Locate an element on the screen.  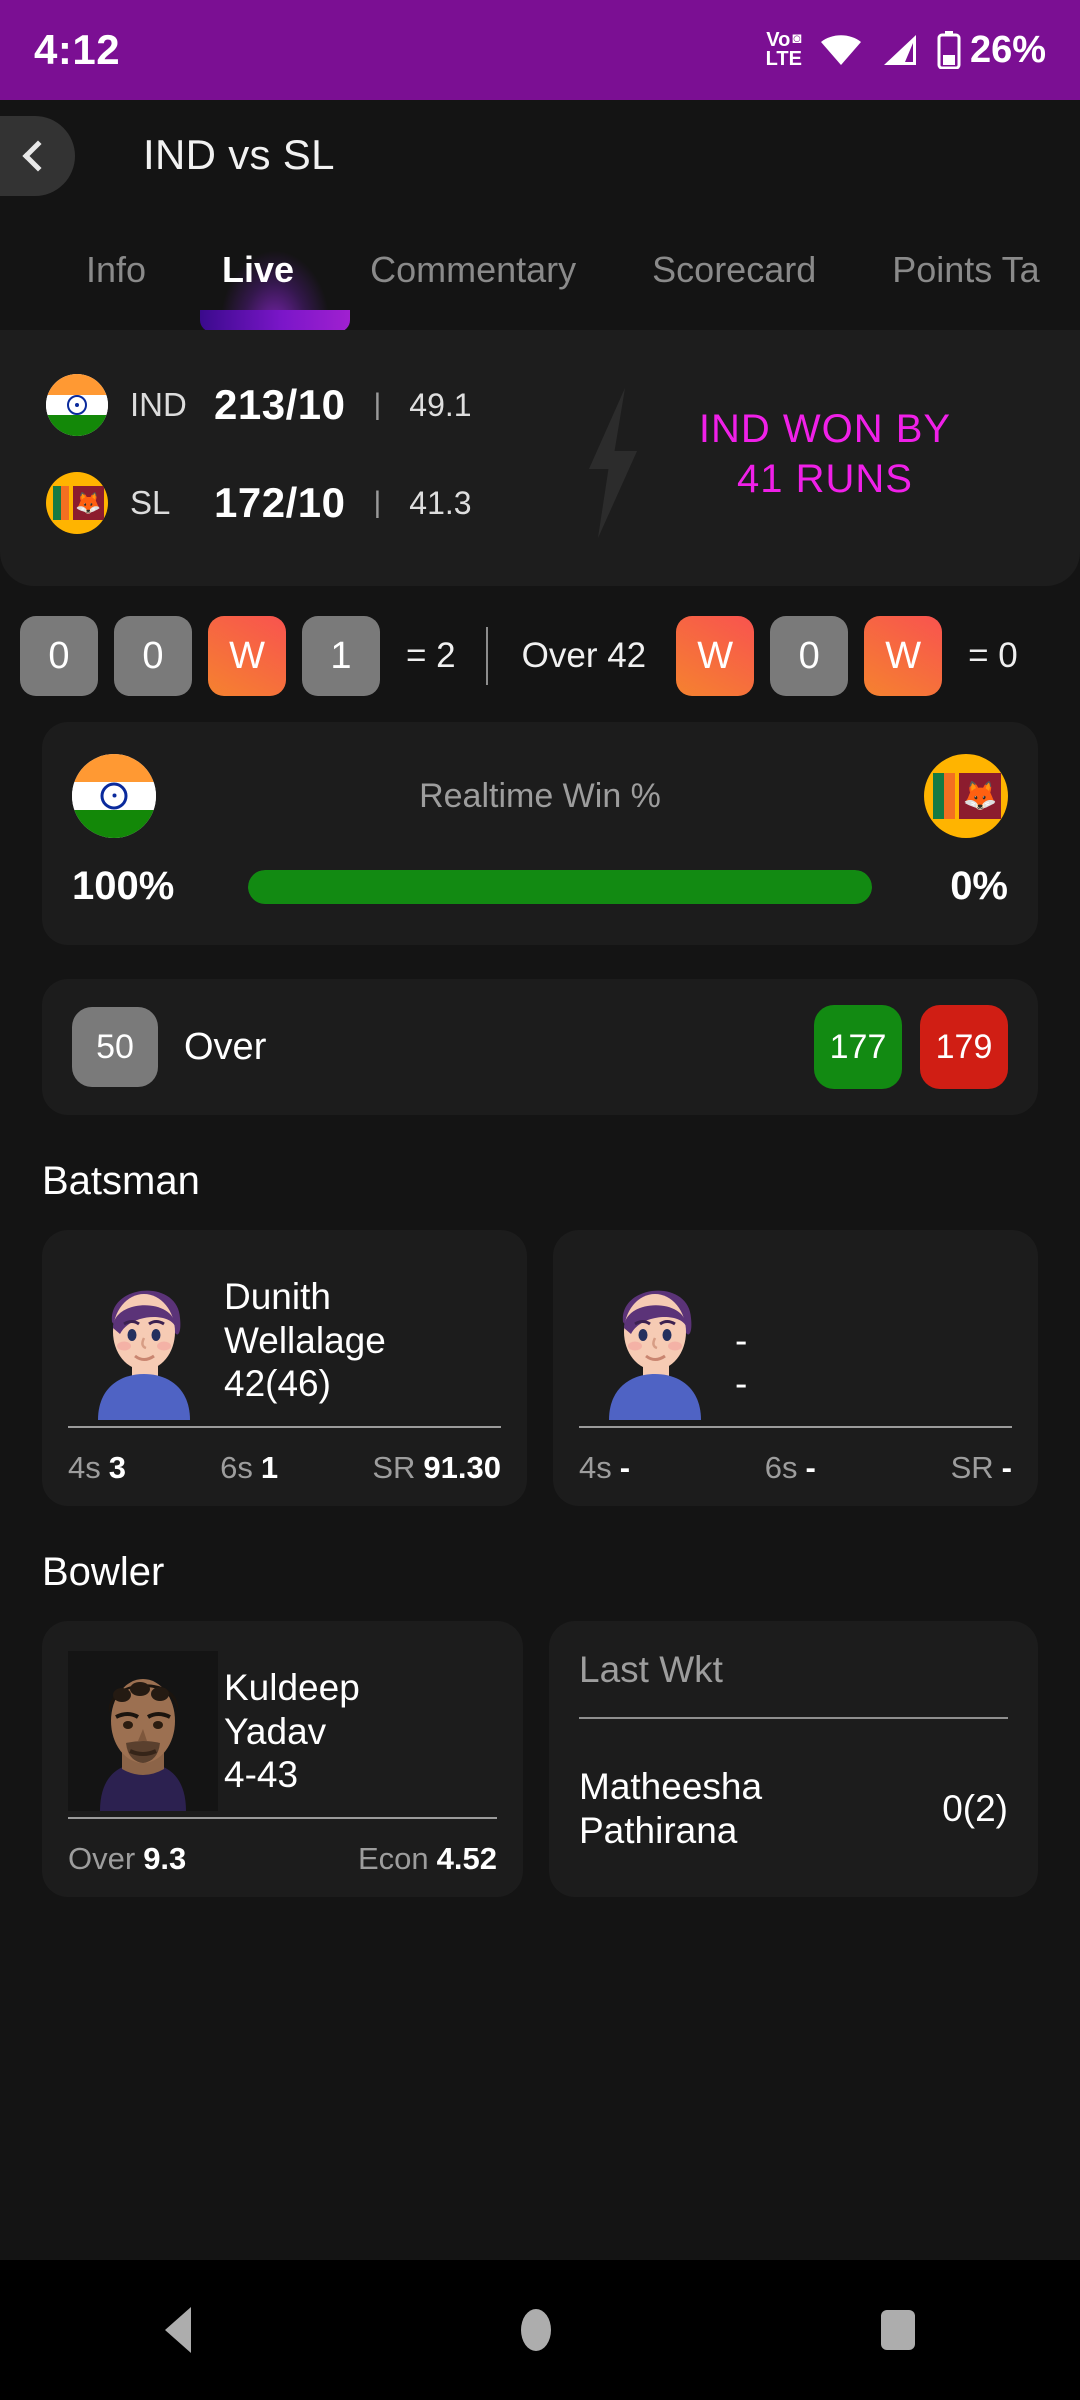
active-tab-indicator is located at coordinates (275, 321).